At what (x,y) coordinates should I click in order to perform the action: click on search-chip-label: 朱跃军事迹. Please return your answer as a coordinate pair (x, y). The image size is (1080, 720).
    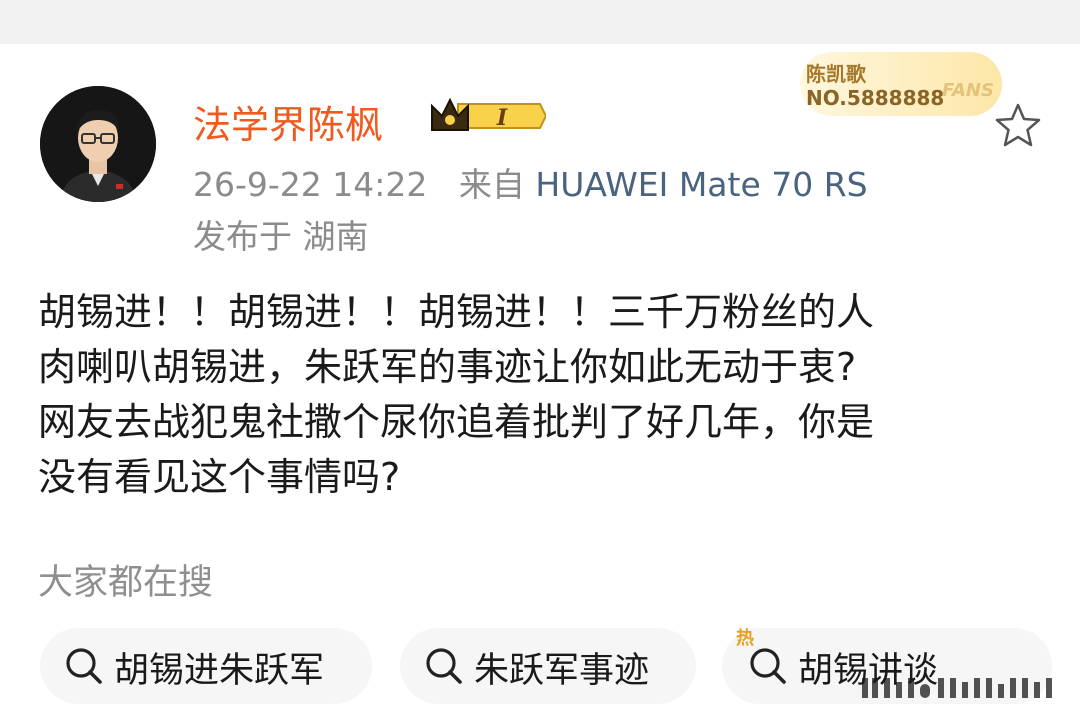
    Looking at the image, I should click on (562, 671).